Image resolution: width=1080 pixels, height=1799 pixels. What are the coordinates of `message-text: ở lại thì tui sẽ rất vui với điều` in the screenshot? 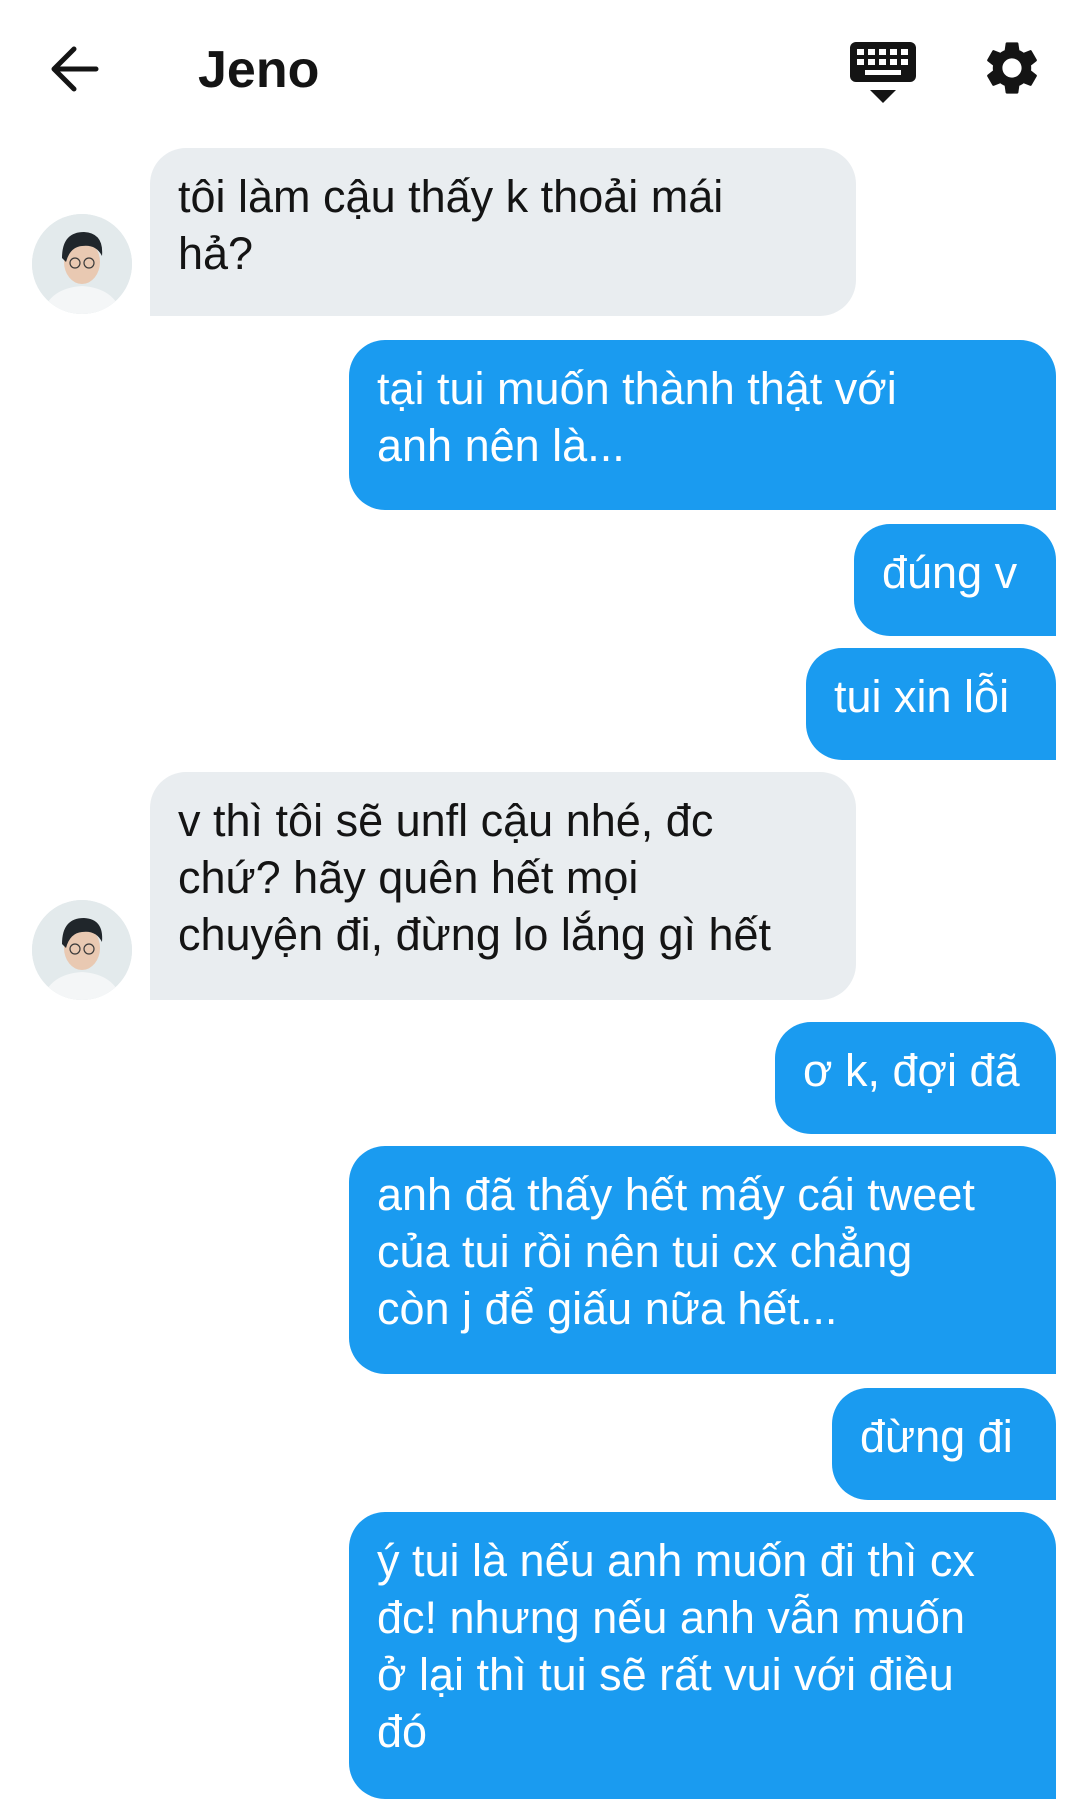 It's located at (665, 1674).